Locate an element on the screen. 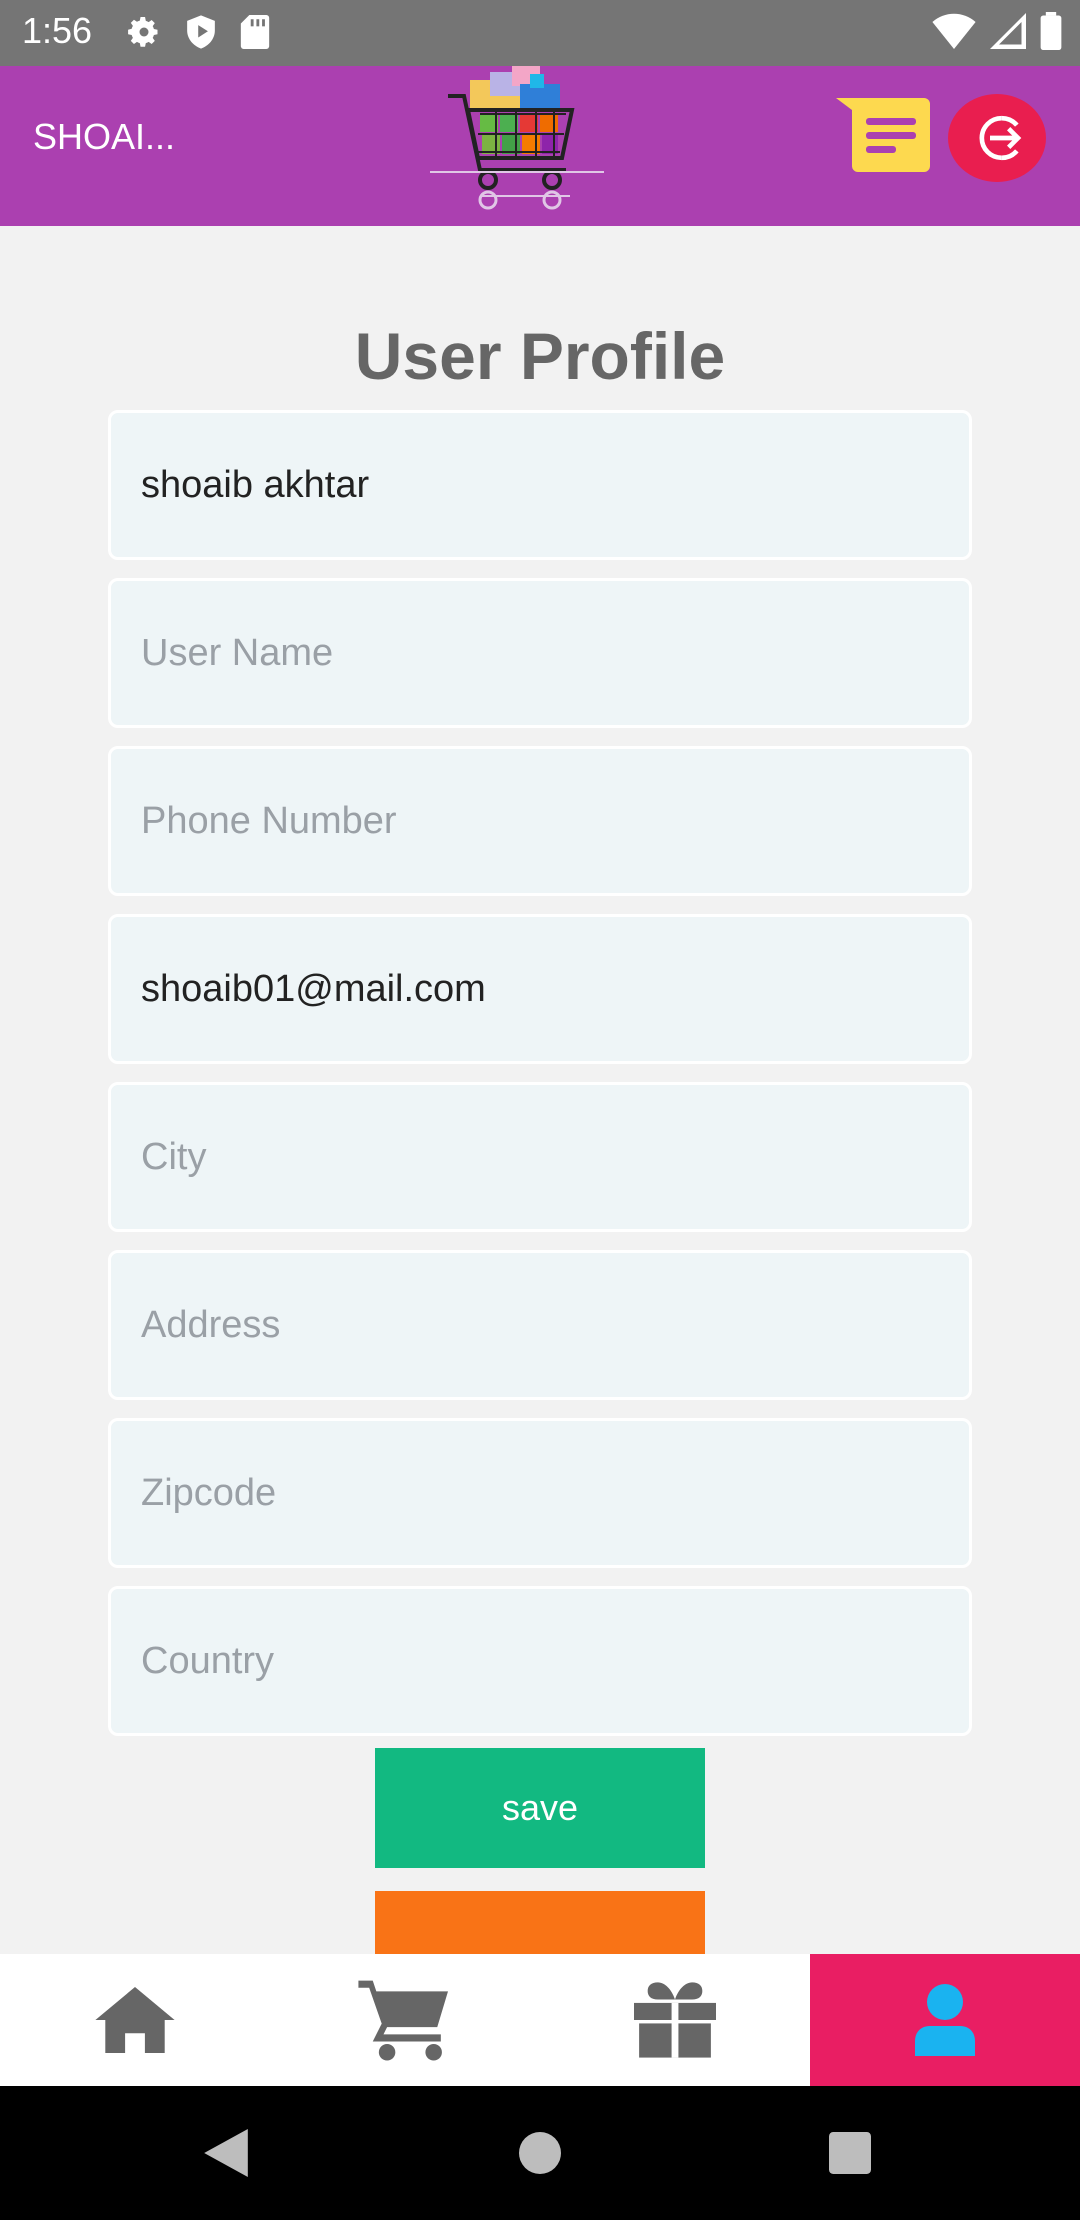 The width and height of the screenshot is (1080, 2220). user-name-field is located at coordinates (540, 653).